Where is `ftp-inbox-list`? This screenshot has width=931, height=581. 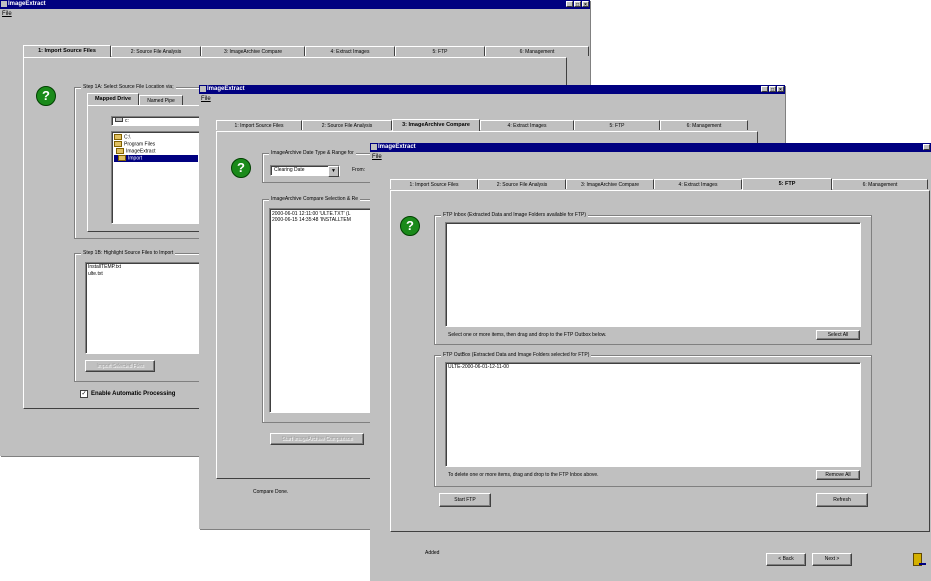
ftp-inbox-list is located at coordinates (653, 274).